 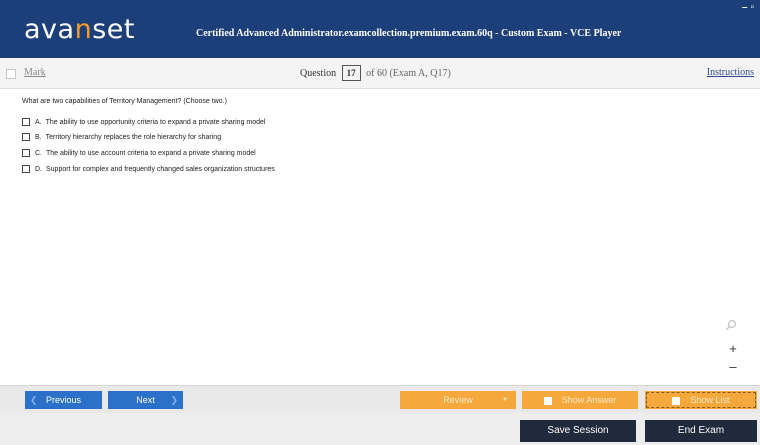 What do you see at coordinates (733, 367) in the screenshot?
I see `zoom-out-button: –` at bounding box center [733, 367].